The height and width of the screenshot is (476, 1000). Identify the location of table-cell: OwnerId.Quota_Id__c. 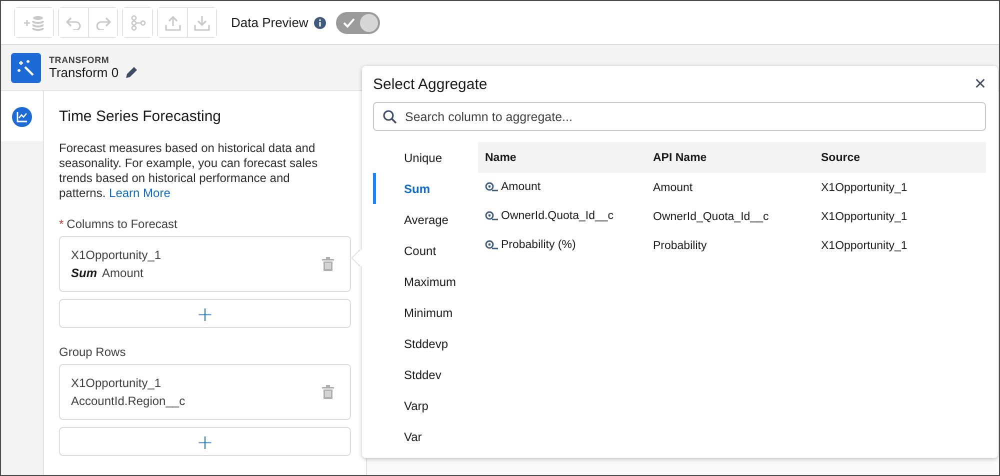
(557, 216).